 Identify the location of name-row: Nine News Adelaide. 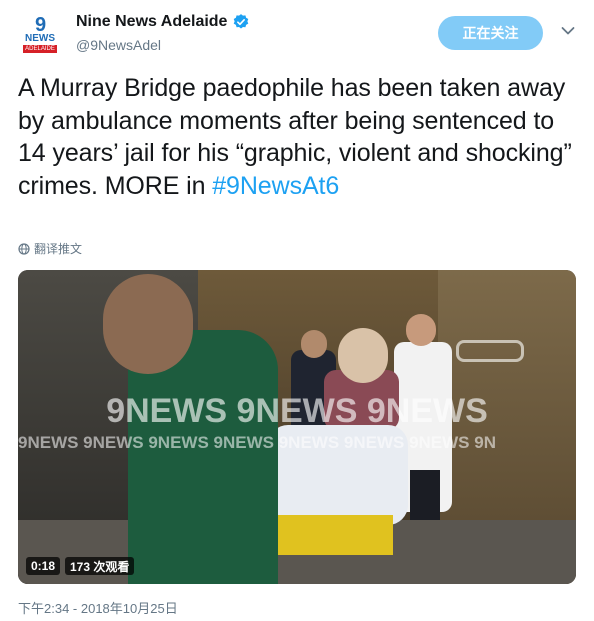
(163, 22).